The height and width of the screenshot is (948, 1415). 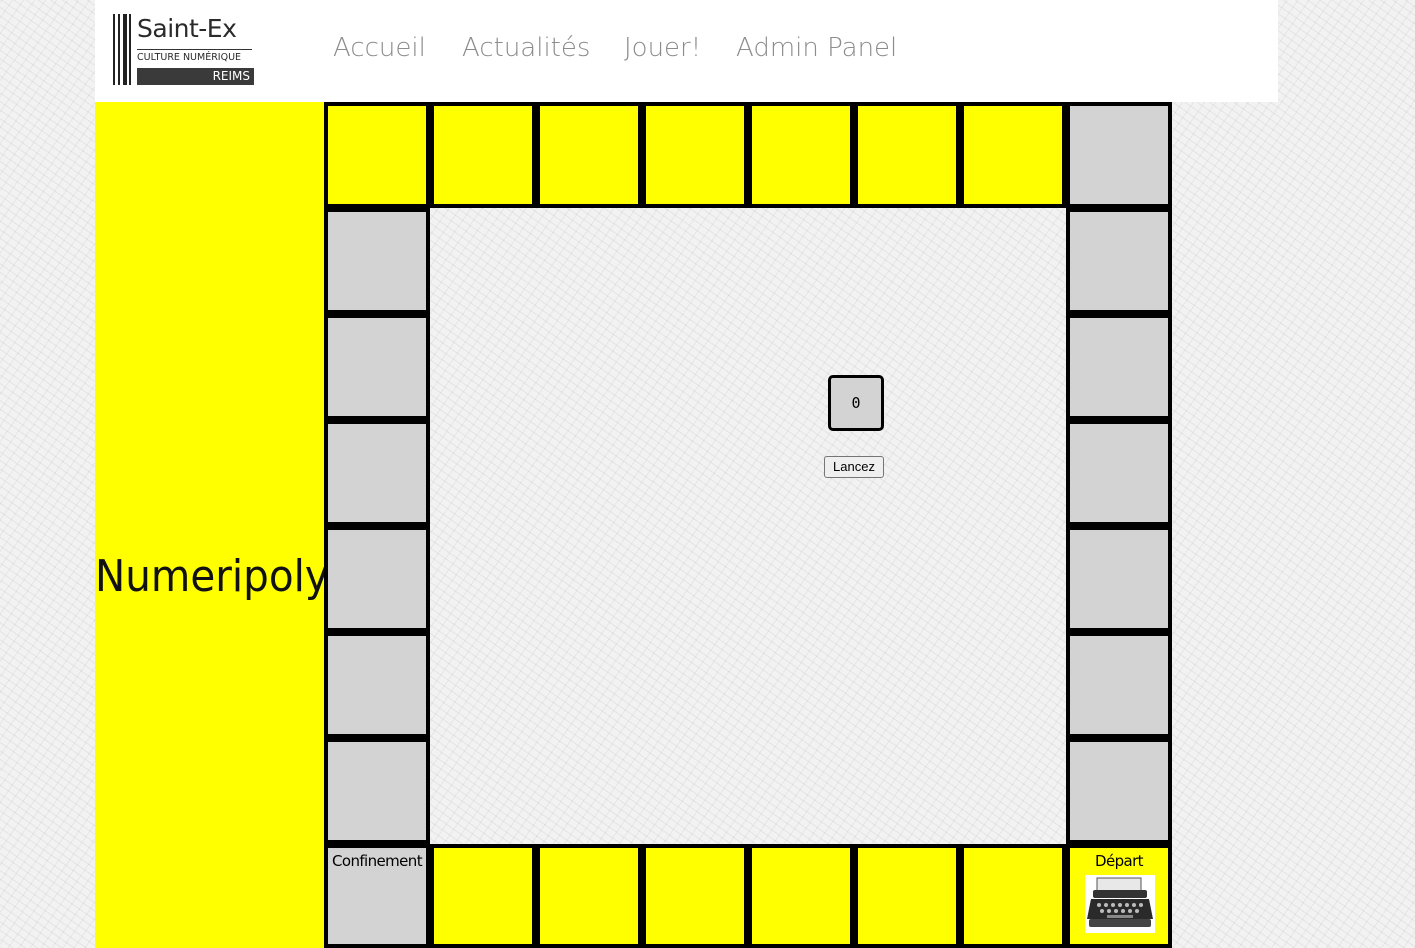 I want to click on nav-link-actualites: Actualités, so click(x=526, y=48).